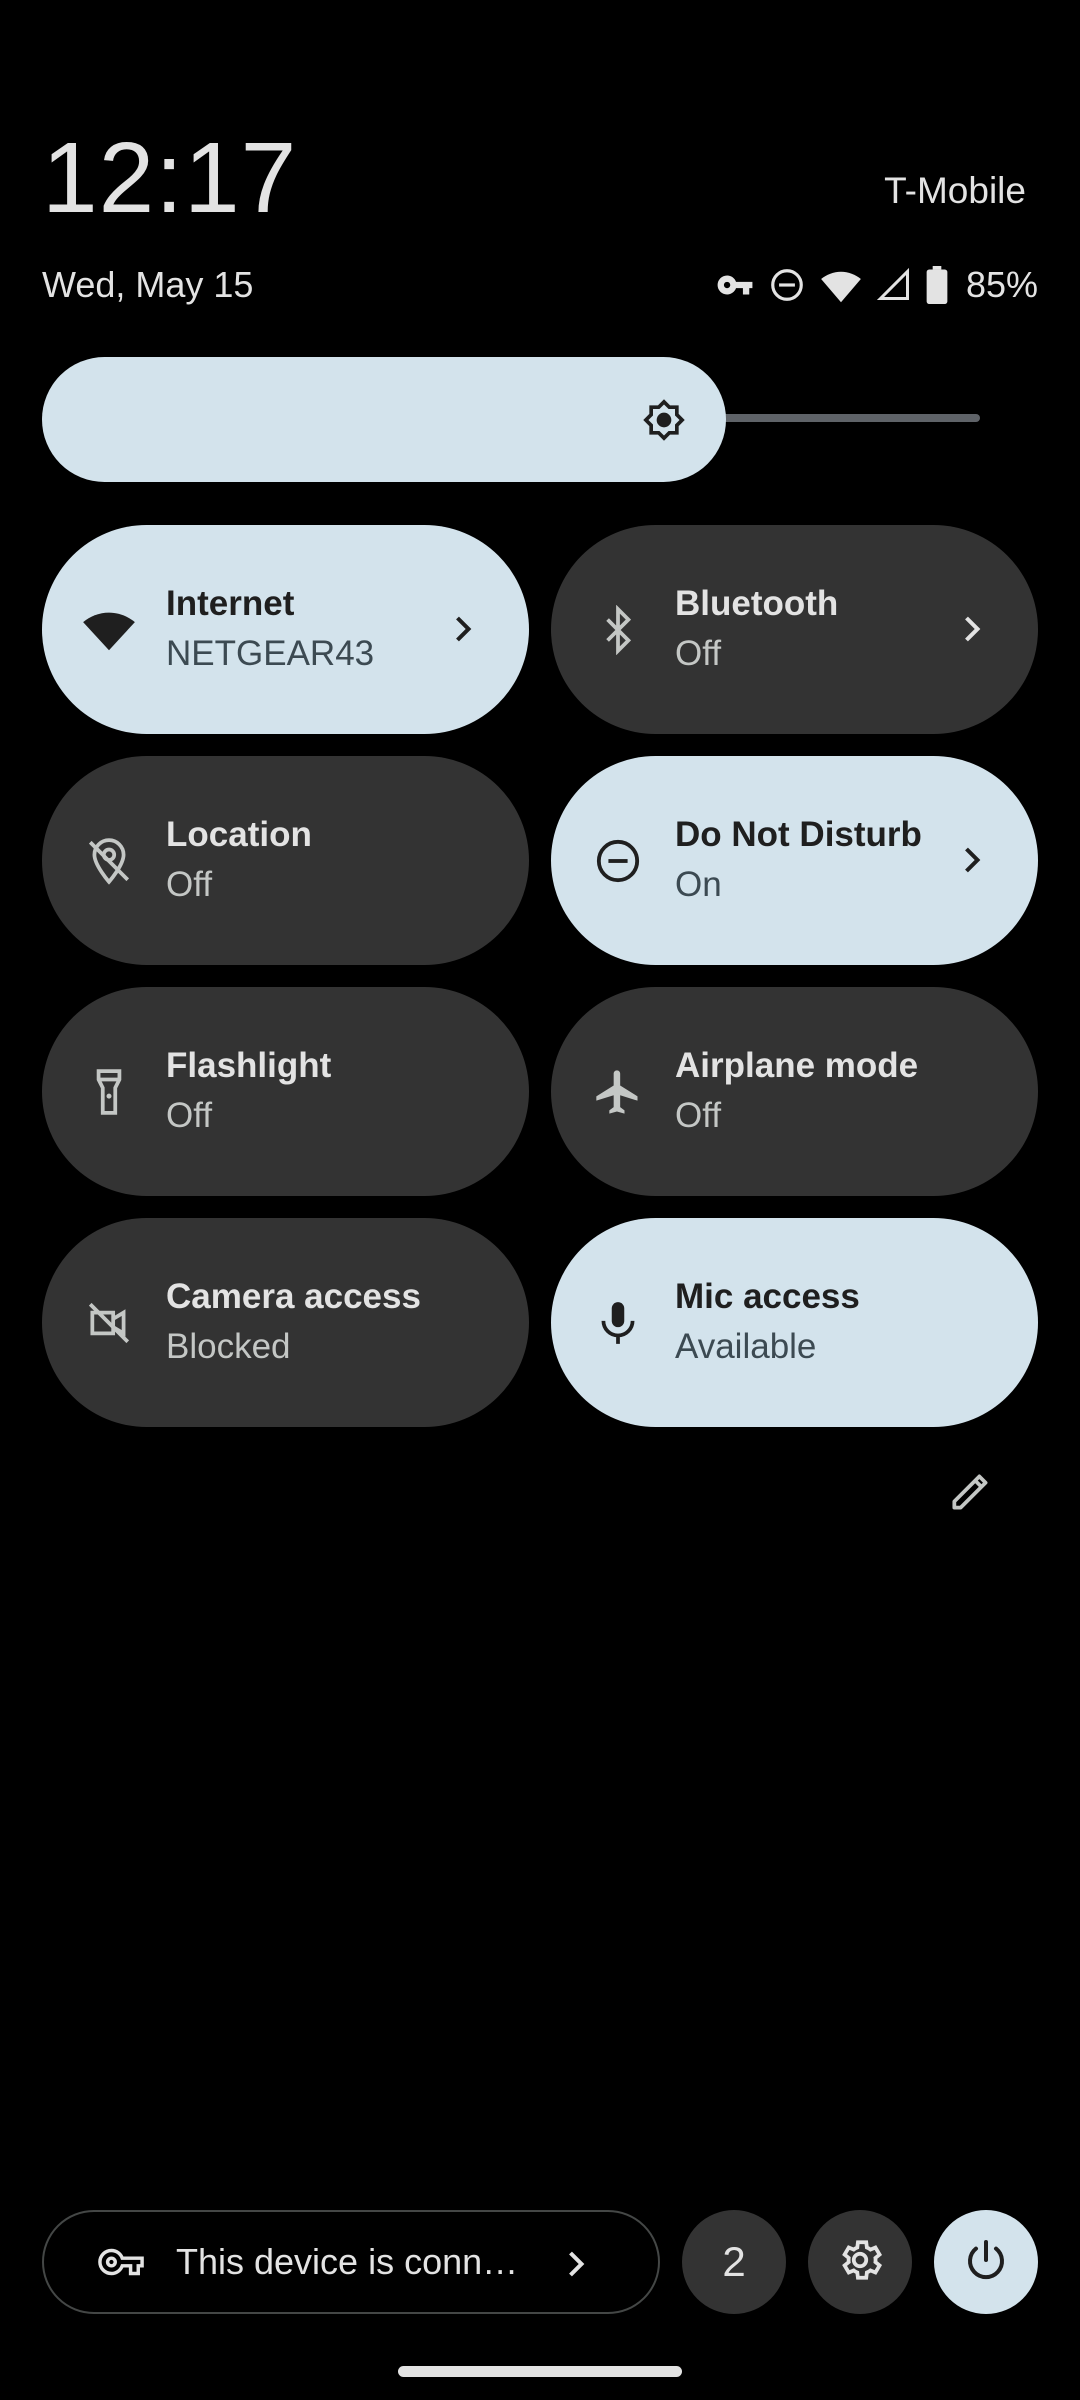 The height and width of the screenshot is (2400, 1080). Describe the element at coordinates (797, 1065) in the screenshot. I see `tile-title: Airplane mode` at that location.